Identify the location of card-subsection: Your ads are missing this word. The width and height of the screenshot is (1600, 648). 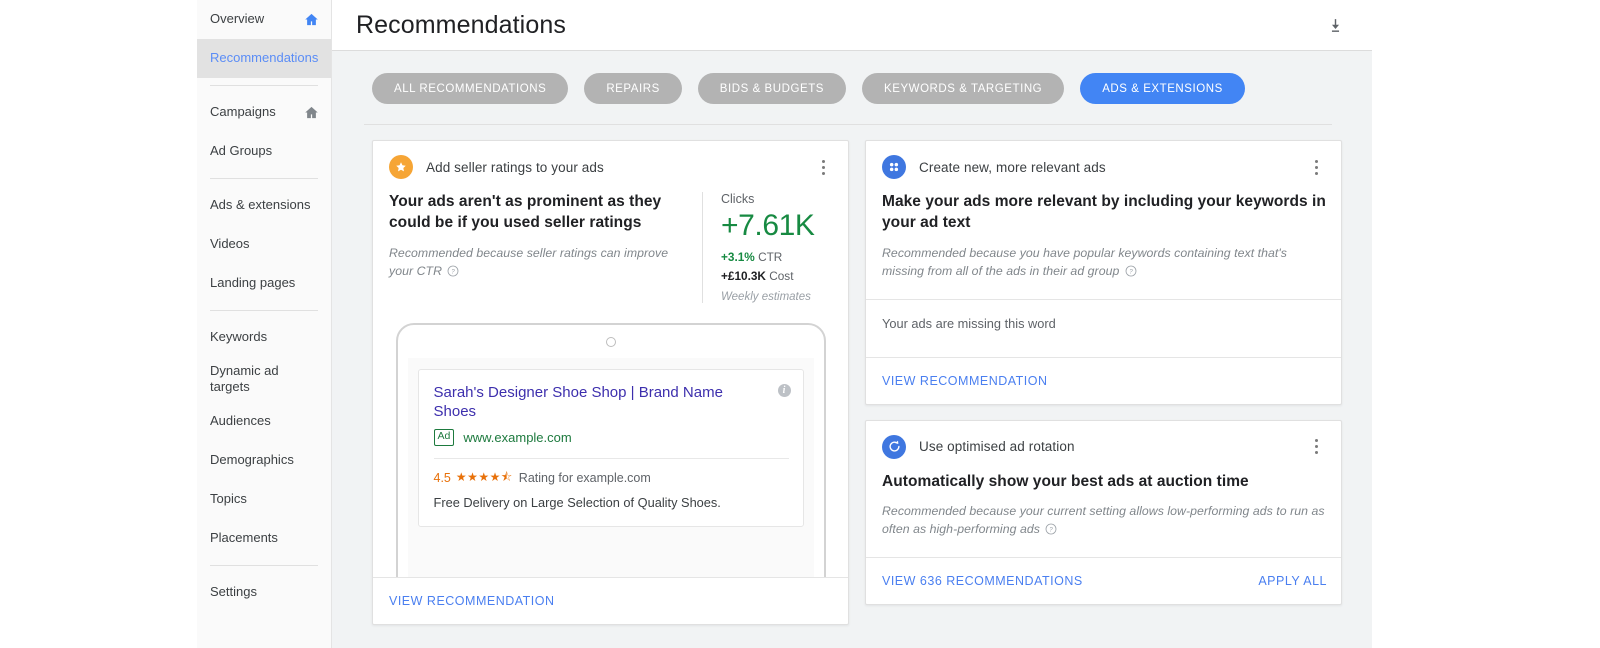
(1103, 327).